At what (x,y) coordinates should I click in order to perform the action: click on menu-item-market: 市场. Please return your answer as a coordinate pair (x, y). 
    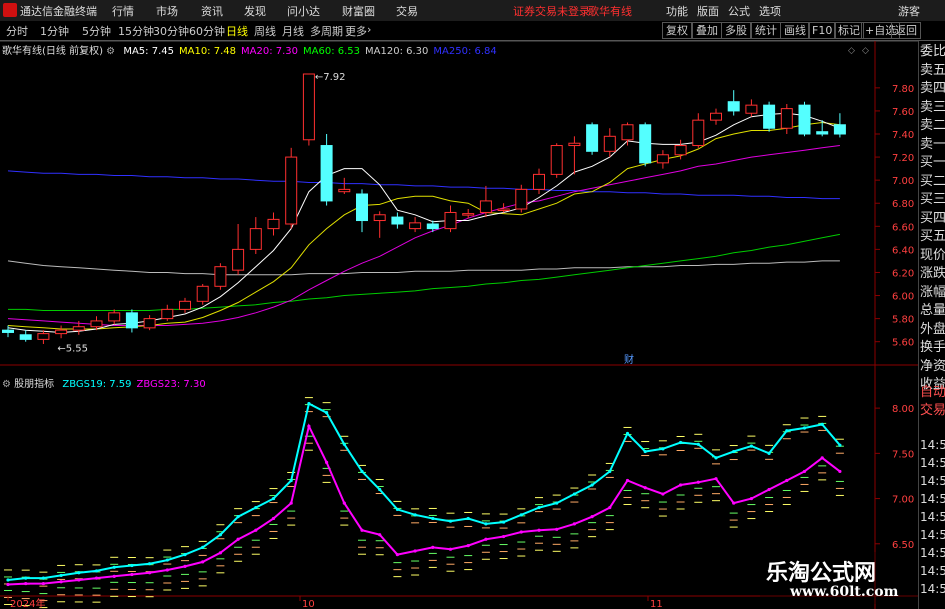
    Looking at the image, I should click on (167, 11).